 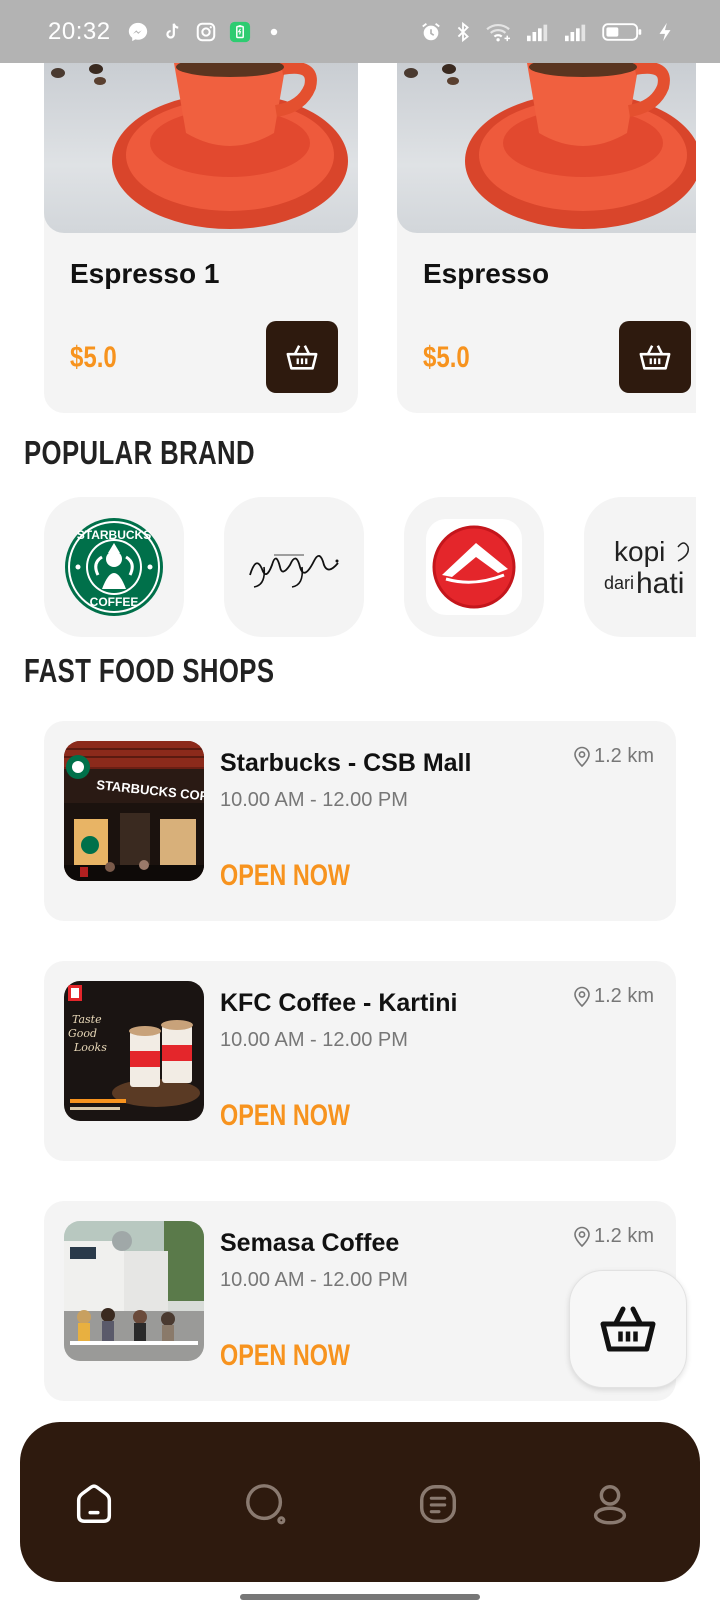 I want to click on pizza-hut-logo, so click(x=474, y=567).